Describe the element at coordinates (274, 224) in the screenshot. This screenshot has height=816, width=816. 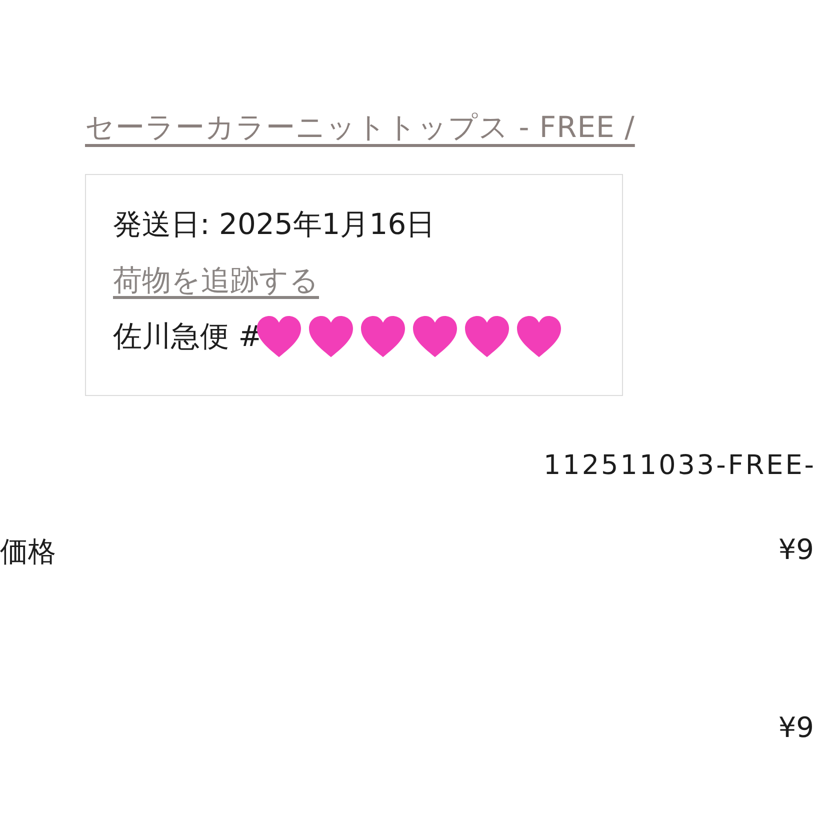
I see `ship-date: 発送日: 2025年1月16日` at that location.